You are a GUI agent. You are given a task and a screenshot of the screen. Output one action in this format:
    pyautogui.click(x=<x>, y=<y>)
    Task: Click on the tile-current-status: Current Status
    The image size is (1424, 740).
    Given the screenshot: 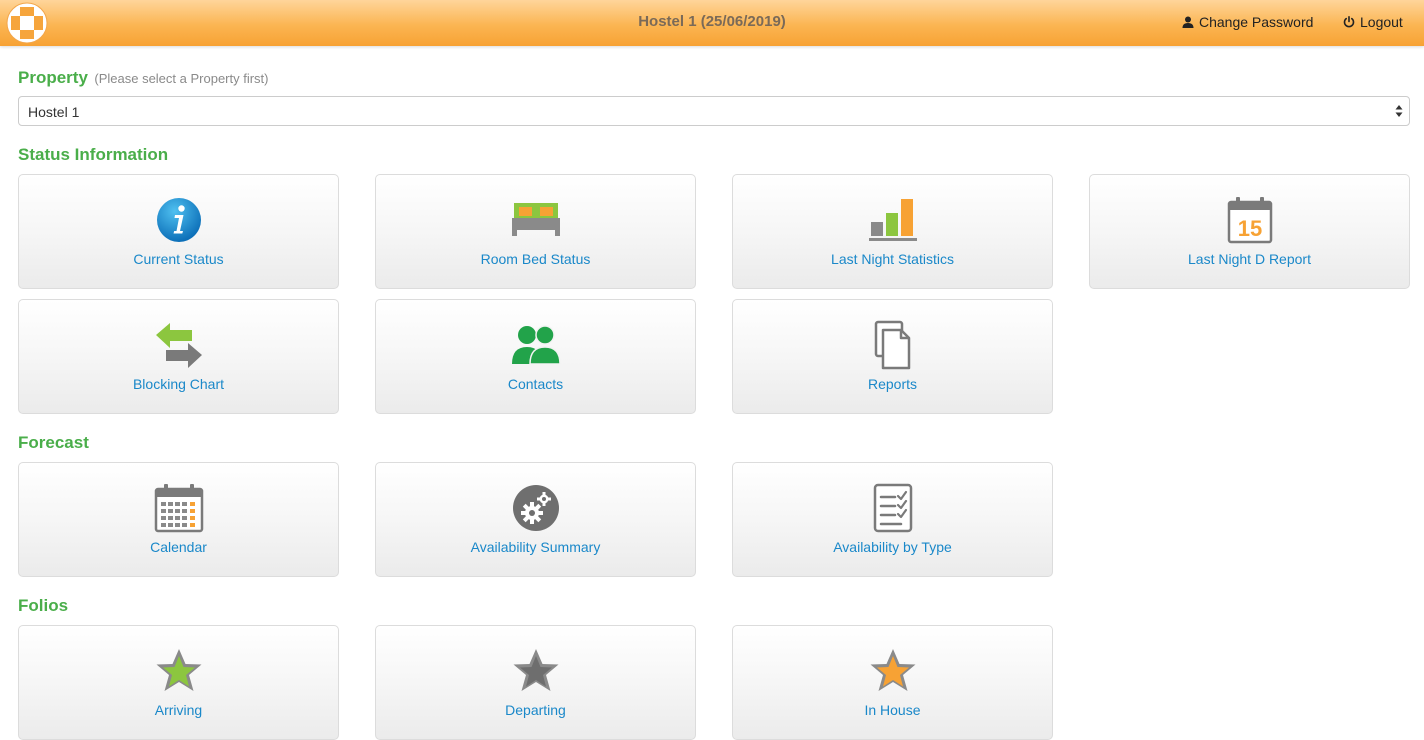 What is the action you would take?
    pyautogui.click(x=178, y=231)
    